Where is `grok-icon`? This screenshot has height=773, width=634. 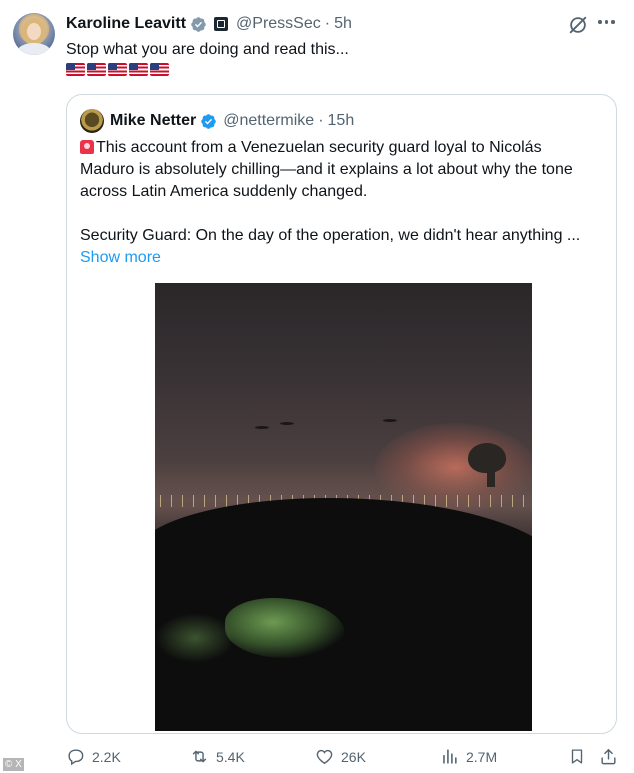
grok-icon is located at coordinates (578, 25).